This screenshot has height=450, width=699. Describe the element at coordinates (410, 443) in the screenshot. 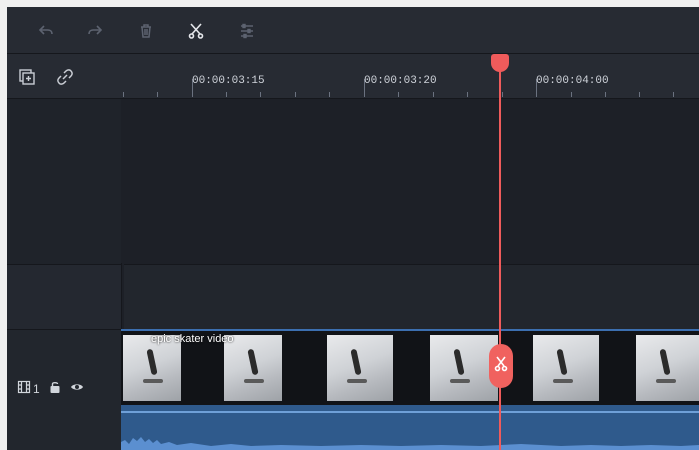

I see `waveform-graphic` at that location.